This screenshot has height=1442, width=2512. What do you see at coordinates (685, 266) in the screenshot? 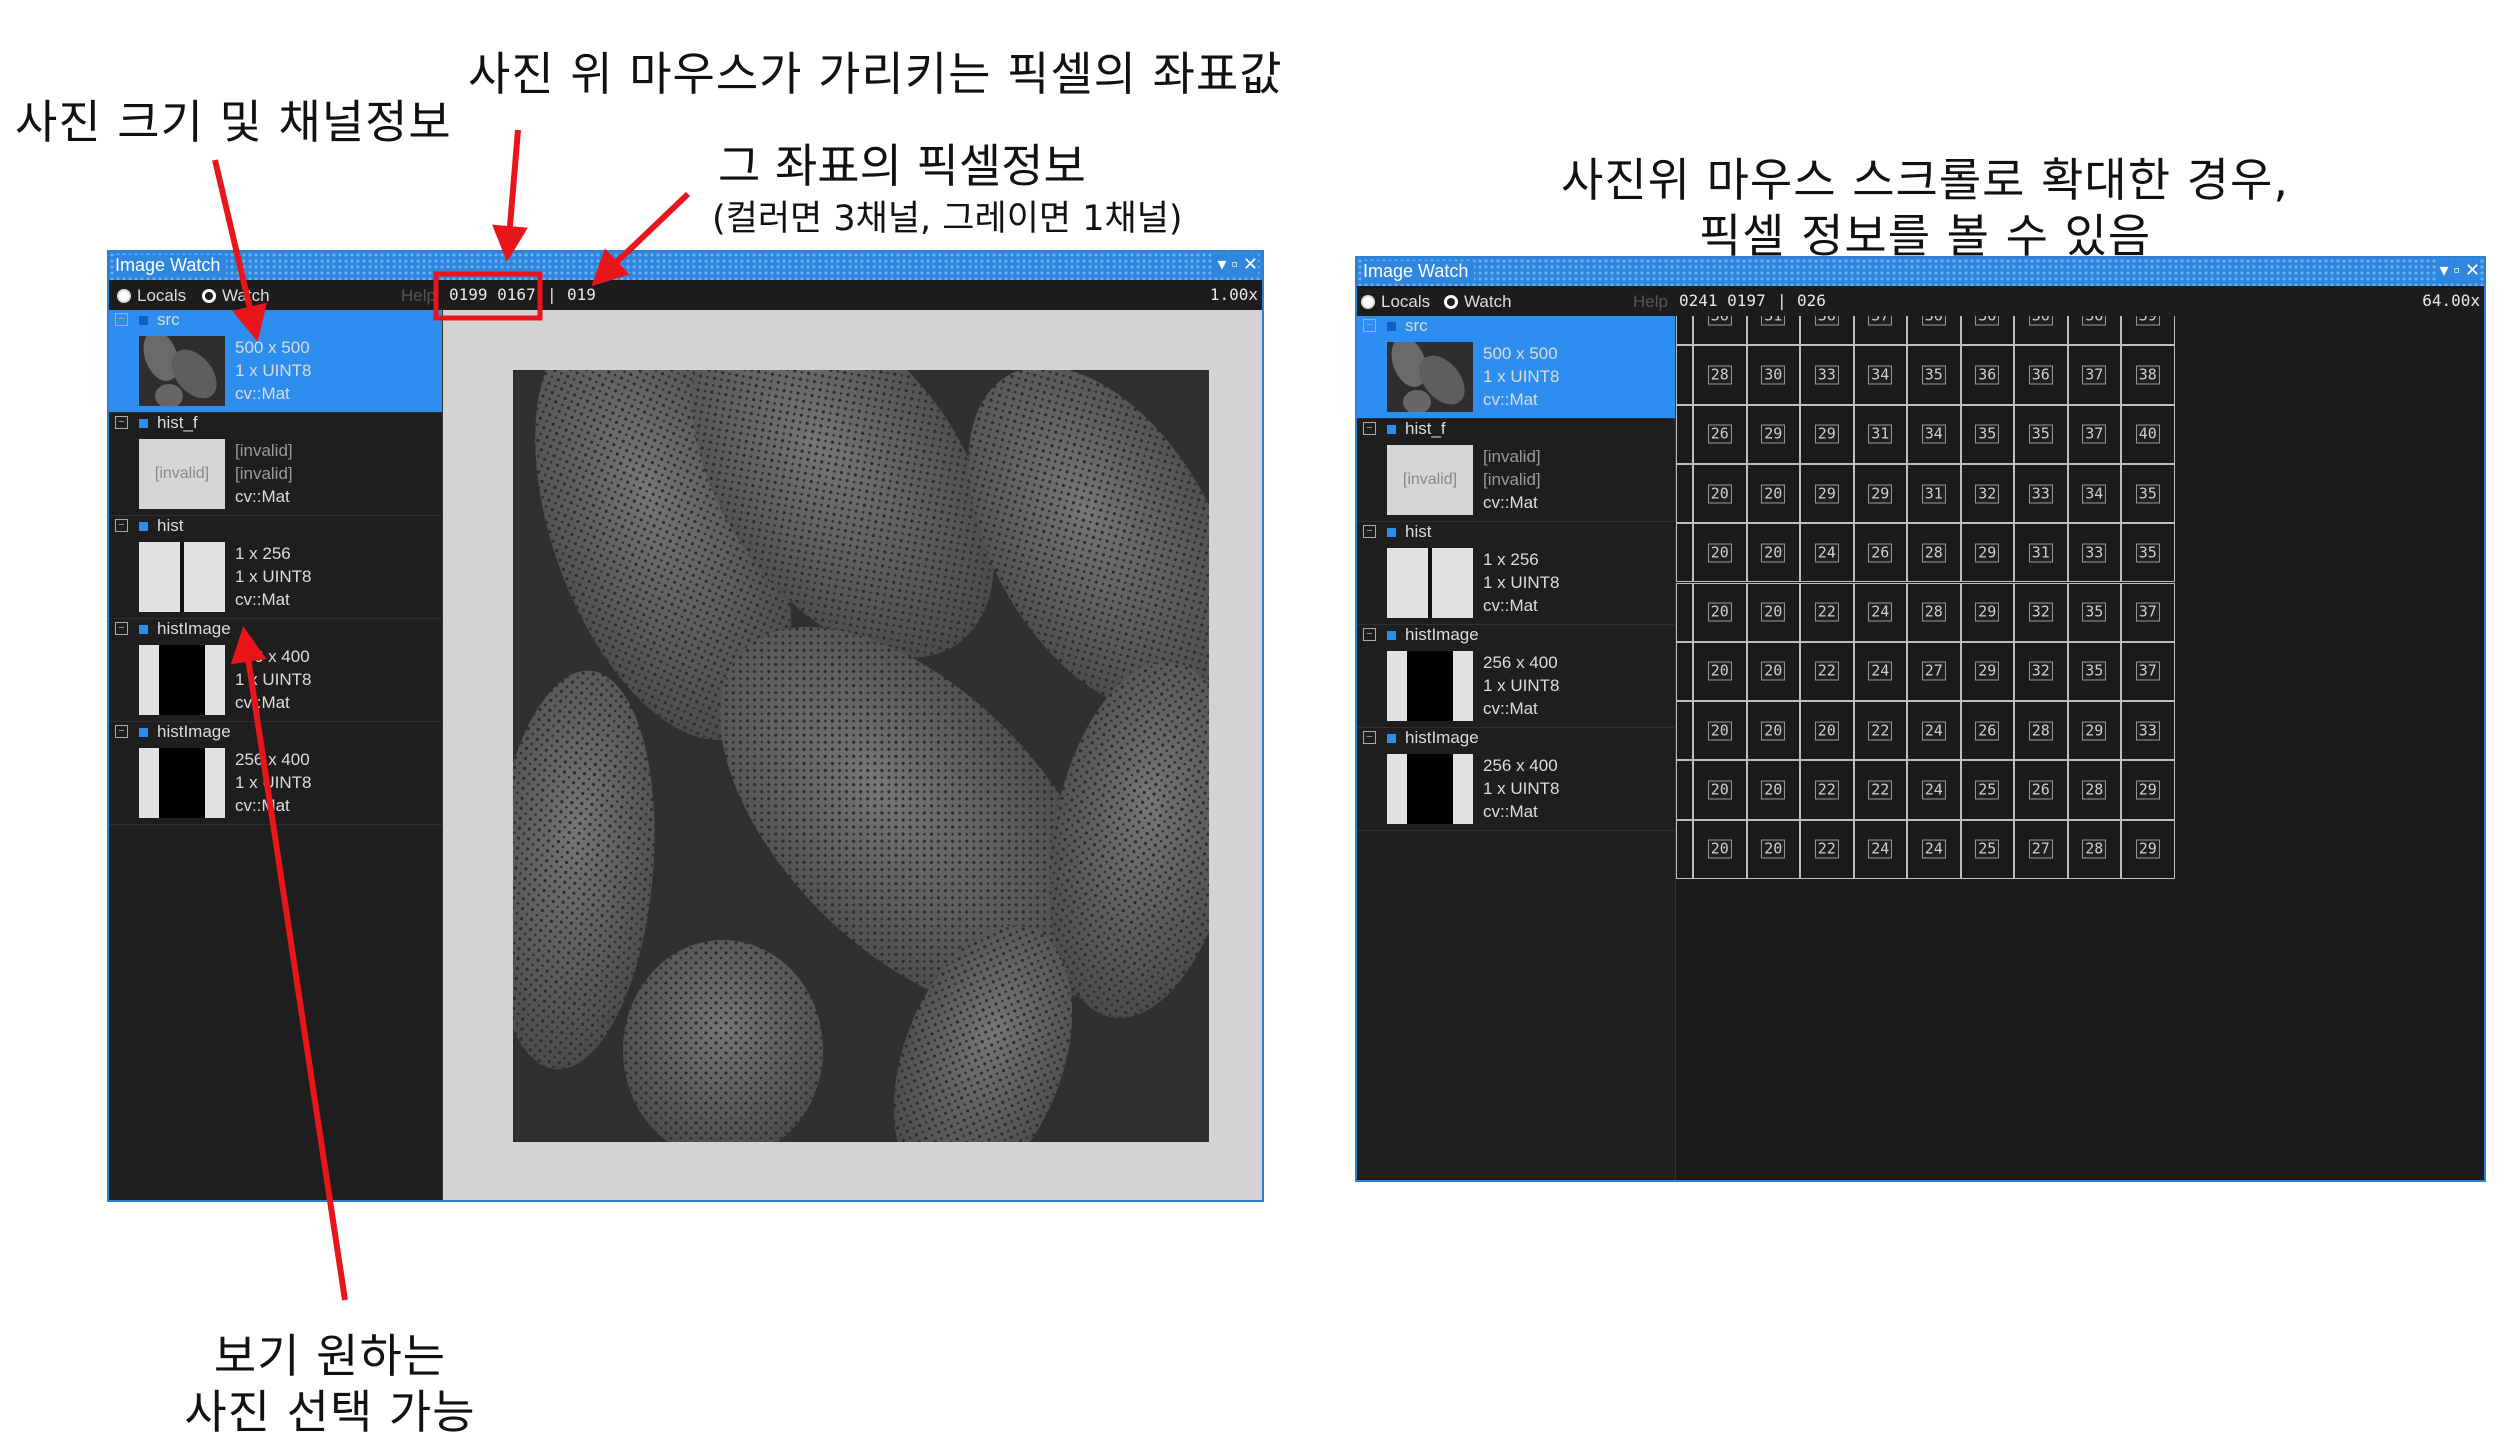
I see `title-bar: Image Watch ▾ ▫ ✕` at bounding box center [685, 266].